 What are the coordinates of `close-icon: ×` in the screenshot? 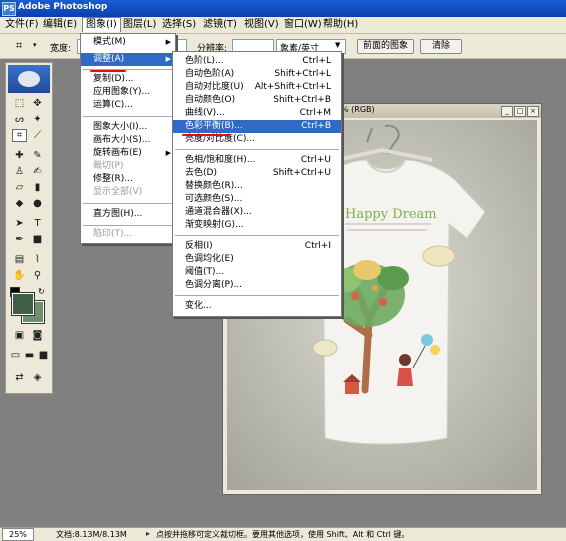 It's located at (533, 111).